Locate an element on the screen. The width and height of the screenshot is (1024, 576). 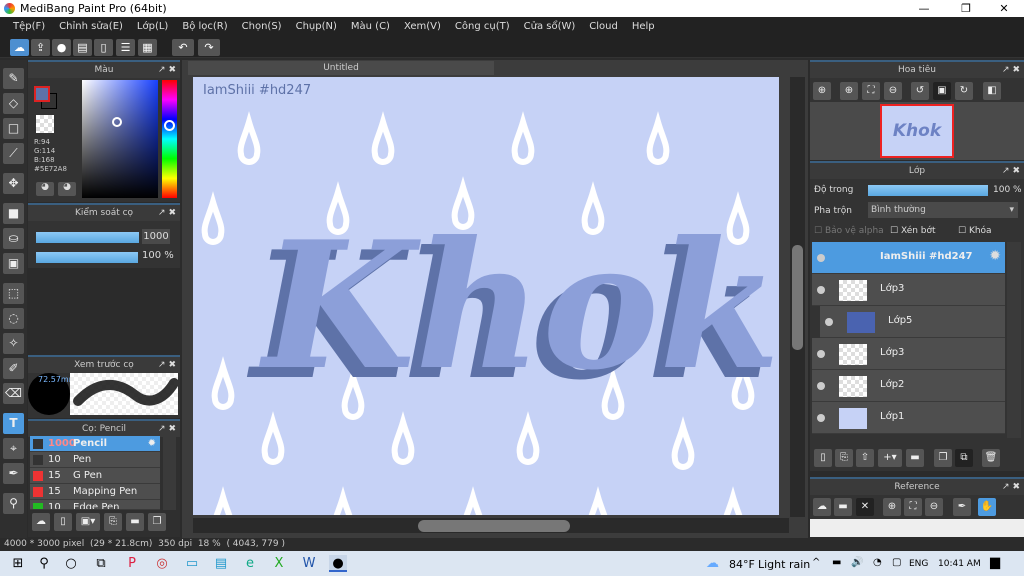
zoom-in-icon: ⊕ is located at coordinates (849, 91).